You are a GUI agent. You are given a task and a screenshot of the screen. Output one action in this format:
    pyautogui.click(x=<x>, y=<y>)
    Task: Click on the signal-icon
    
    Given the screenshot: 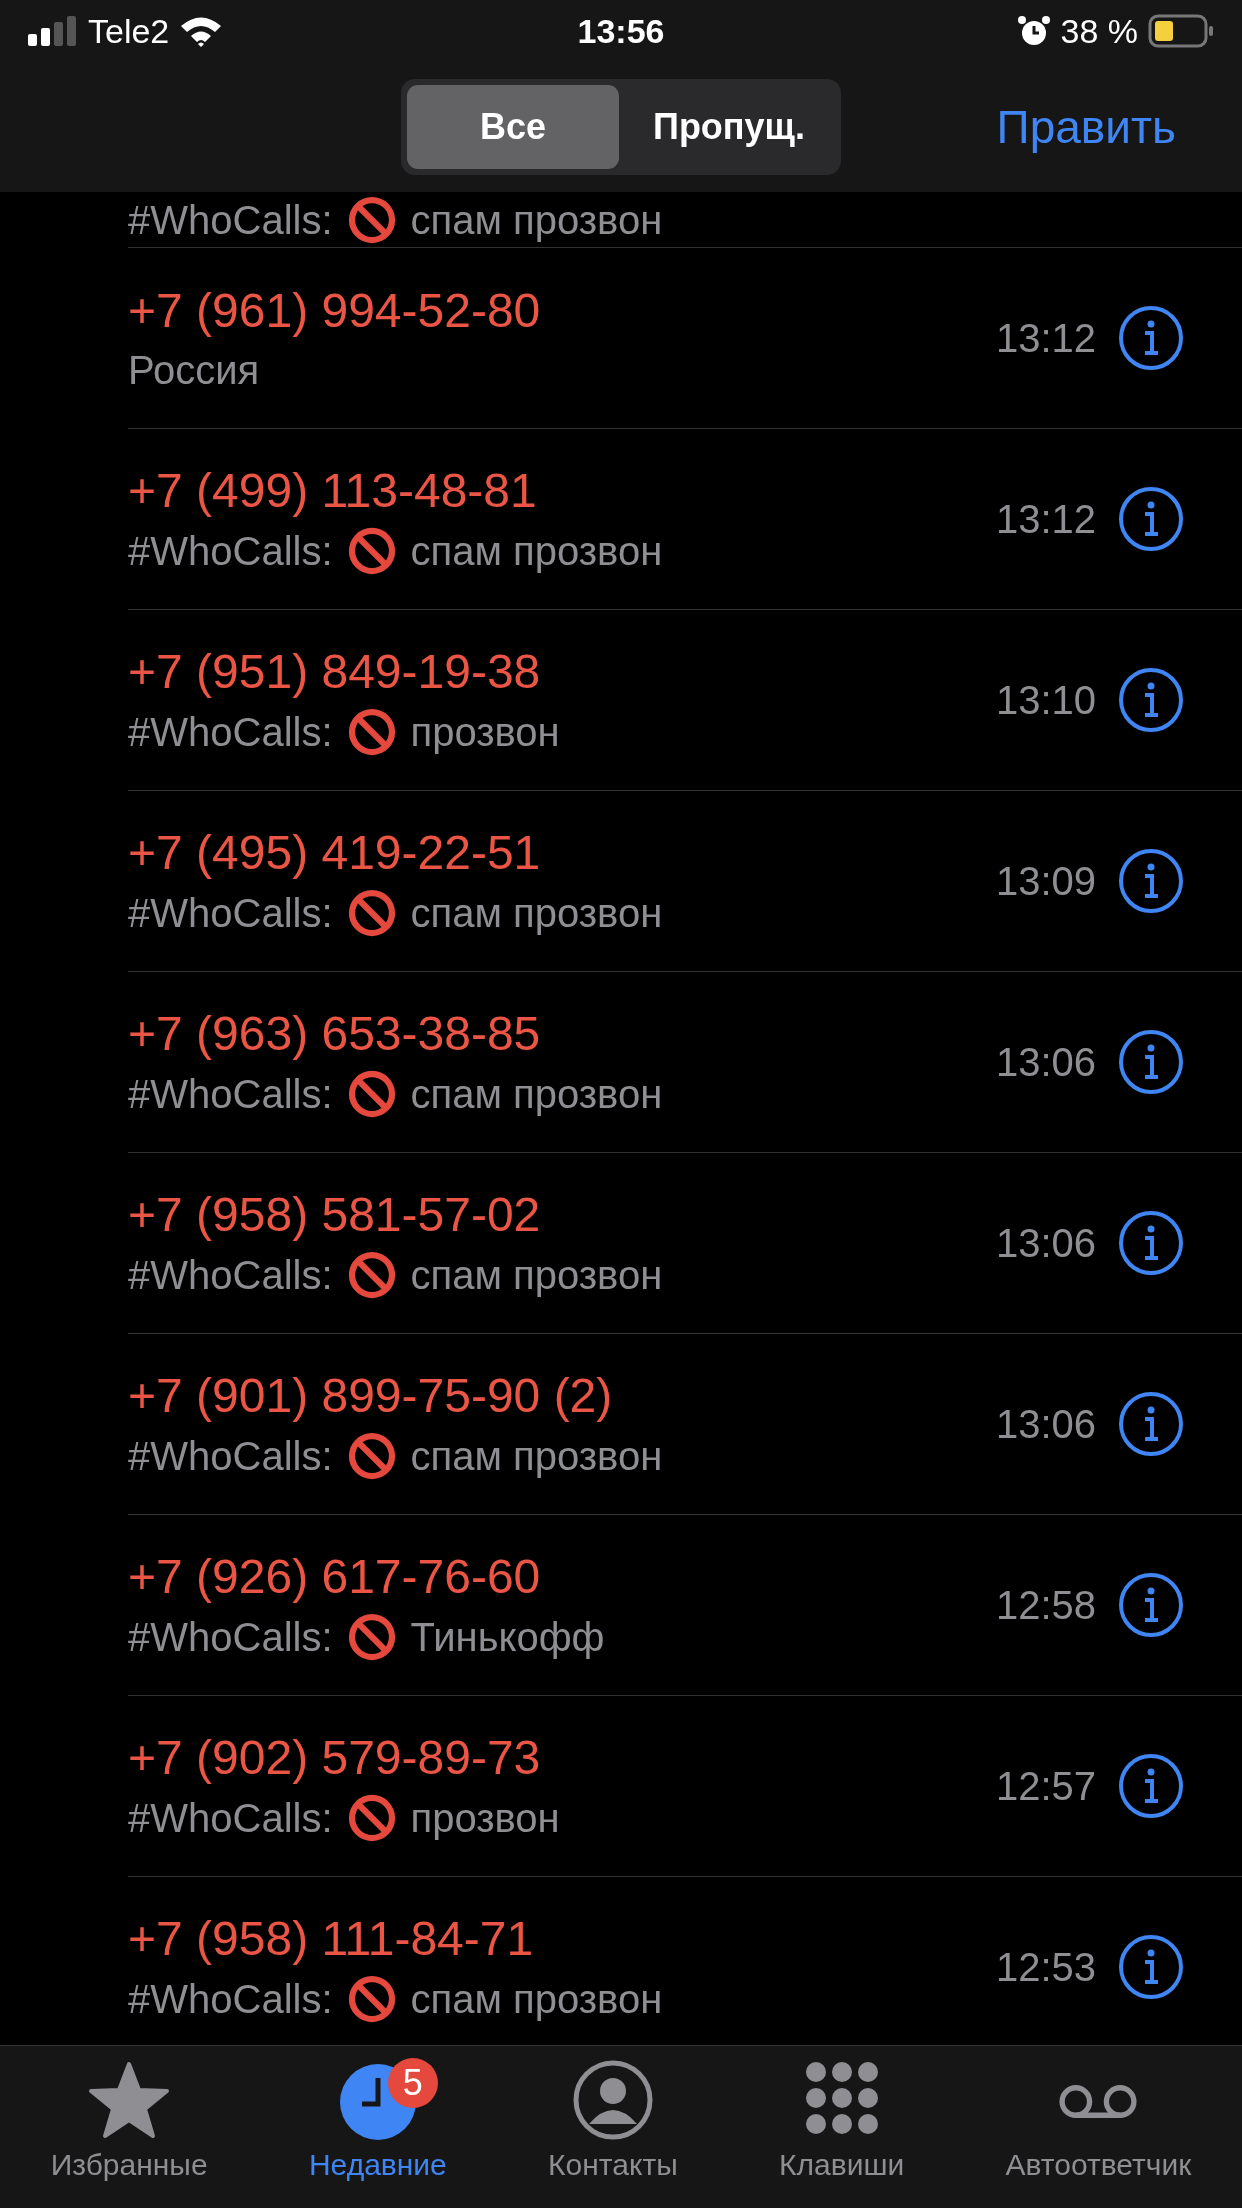 What is the action you would take?
    pyautogui.click(x=53, y=31)
    